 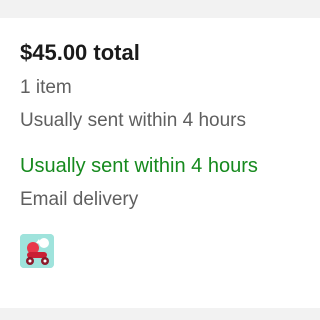 What do you see at coordinates (80, 52) in the screenshot?
I see `order-total: $45.00 total` at bounding box center [80, 52].